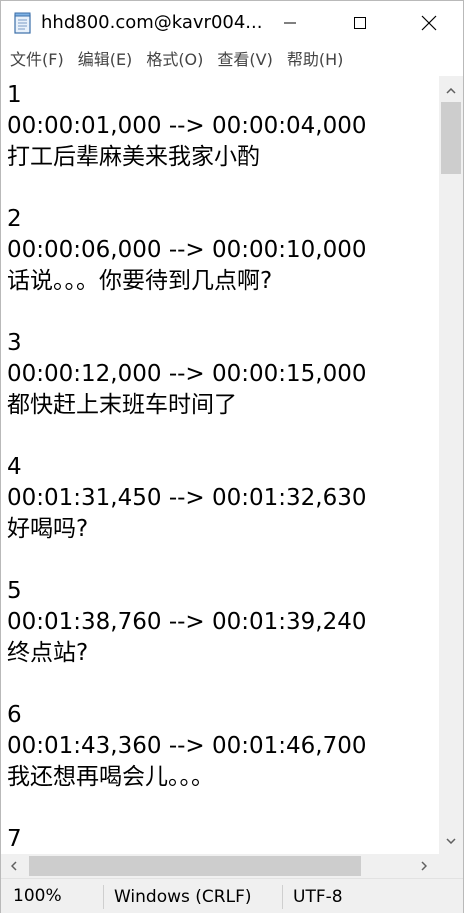 Image resolution: width=464 pixels, height=914 pixels. Describe the element at coordinates (222, 653) in the screenshot. I see `text-line: 终点站?` at that location.